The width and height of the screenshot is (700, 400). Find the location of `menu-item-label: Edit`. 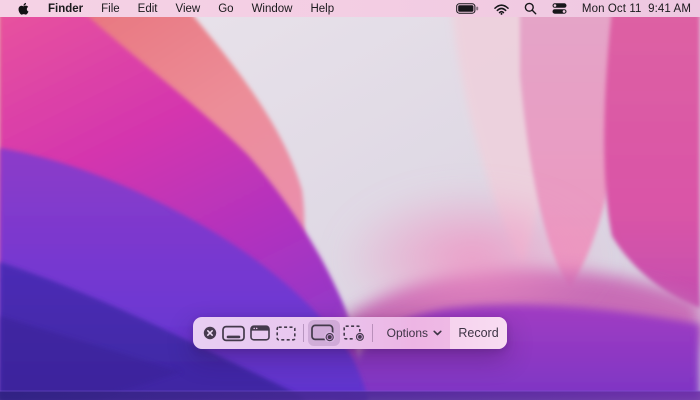

menu-item-label: Edit is located at coordinates (147, 8).